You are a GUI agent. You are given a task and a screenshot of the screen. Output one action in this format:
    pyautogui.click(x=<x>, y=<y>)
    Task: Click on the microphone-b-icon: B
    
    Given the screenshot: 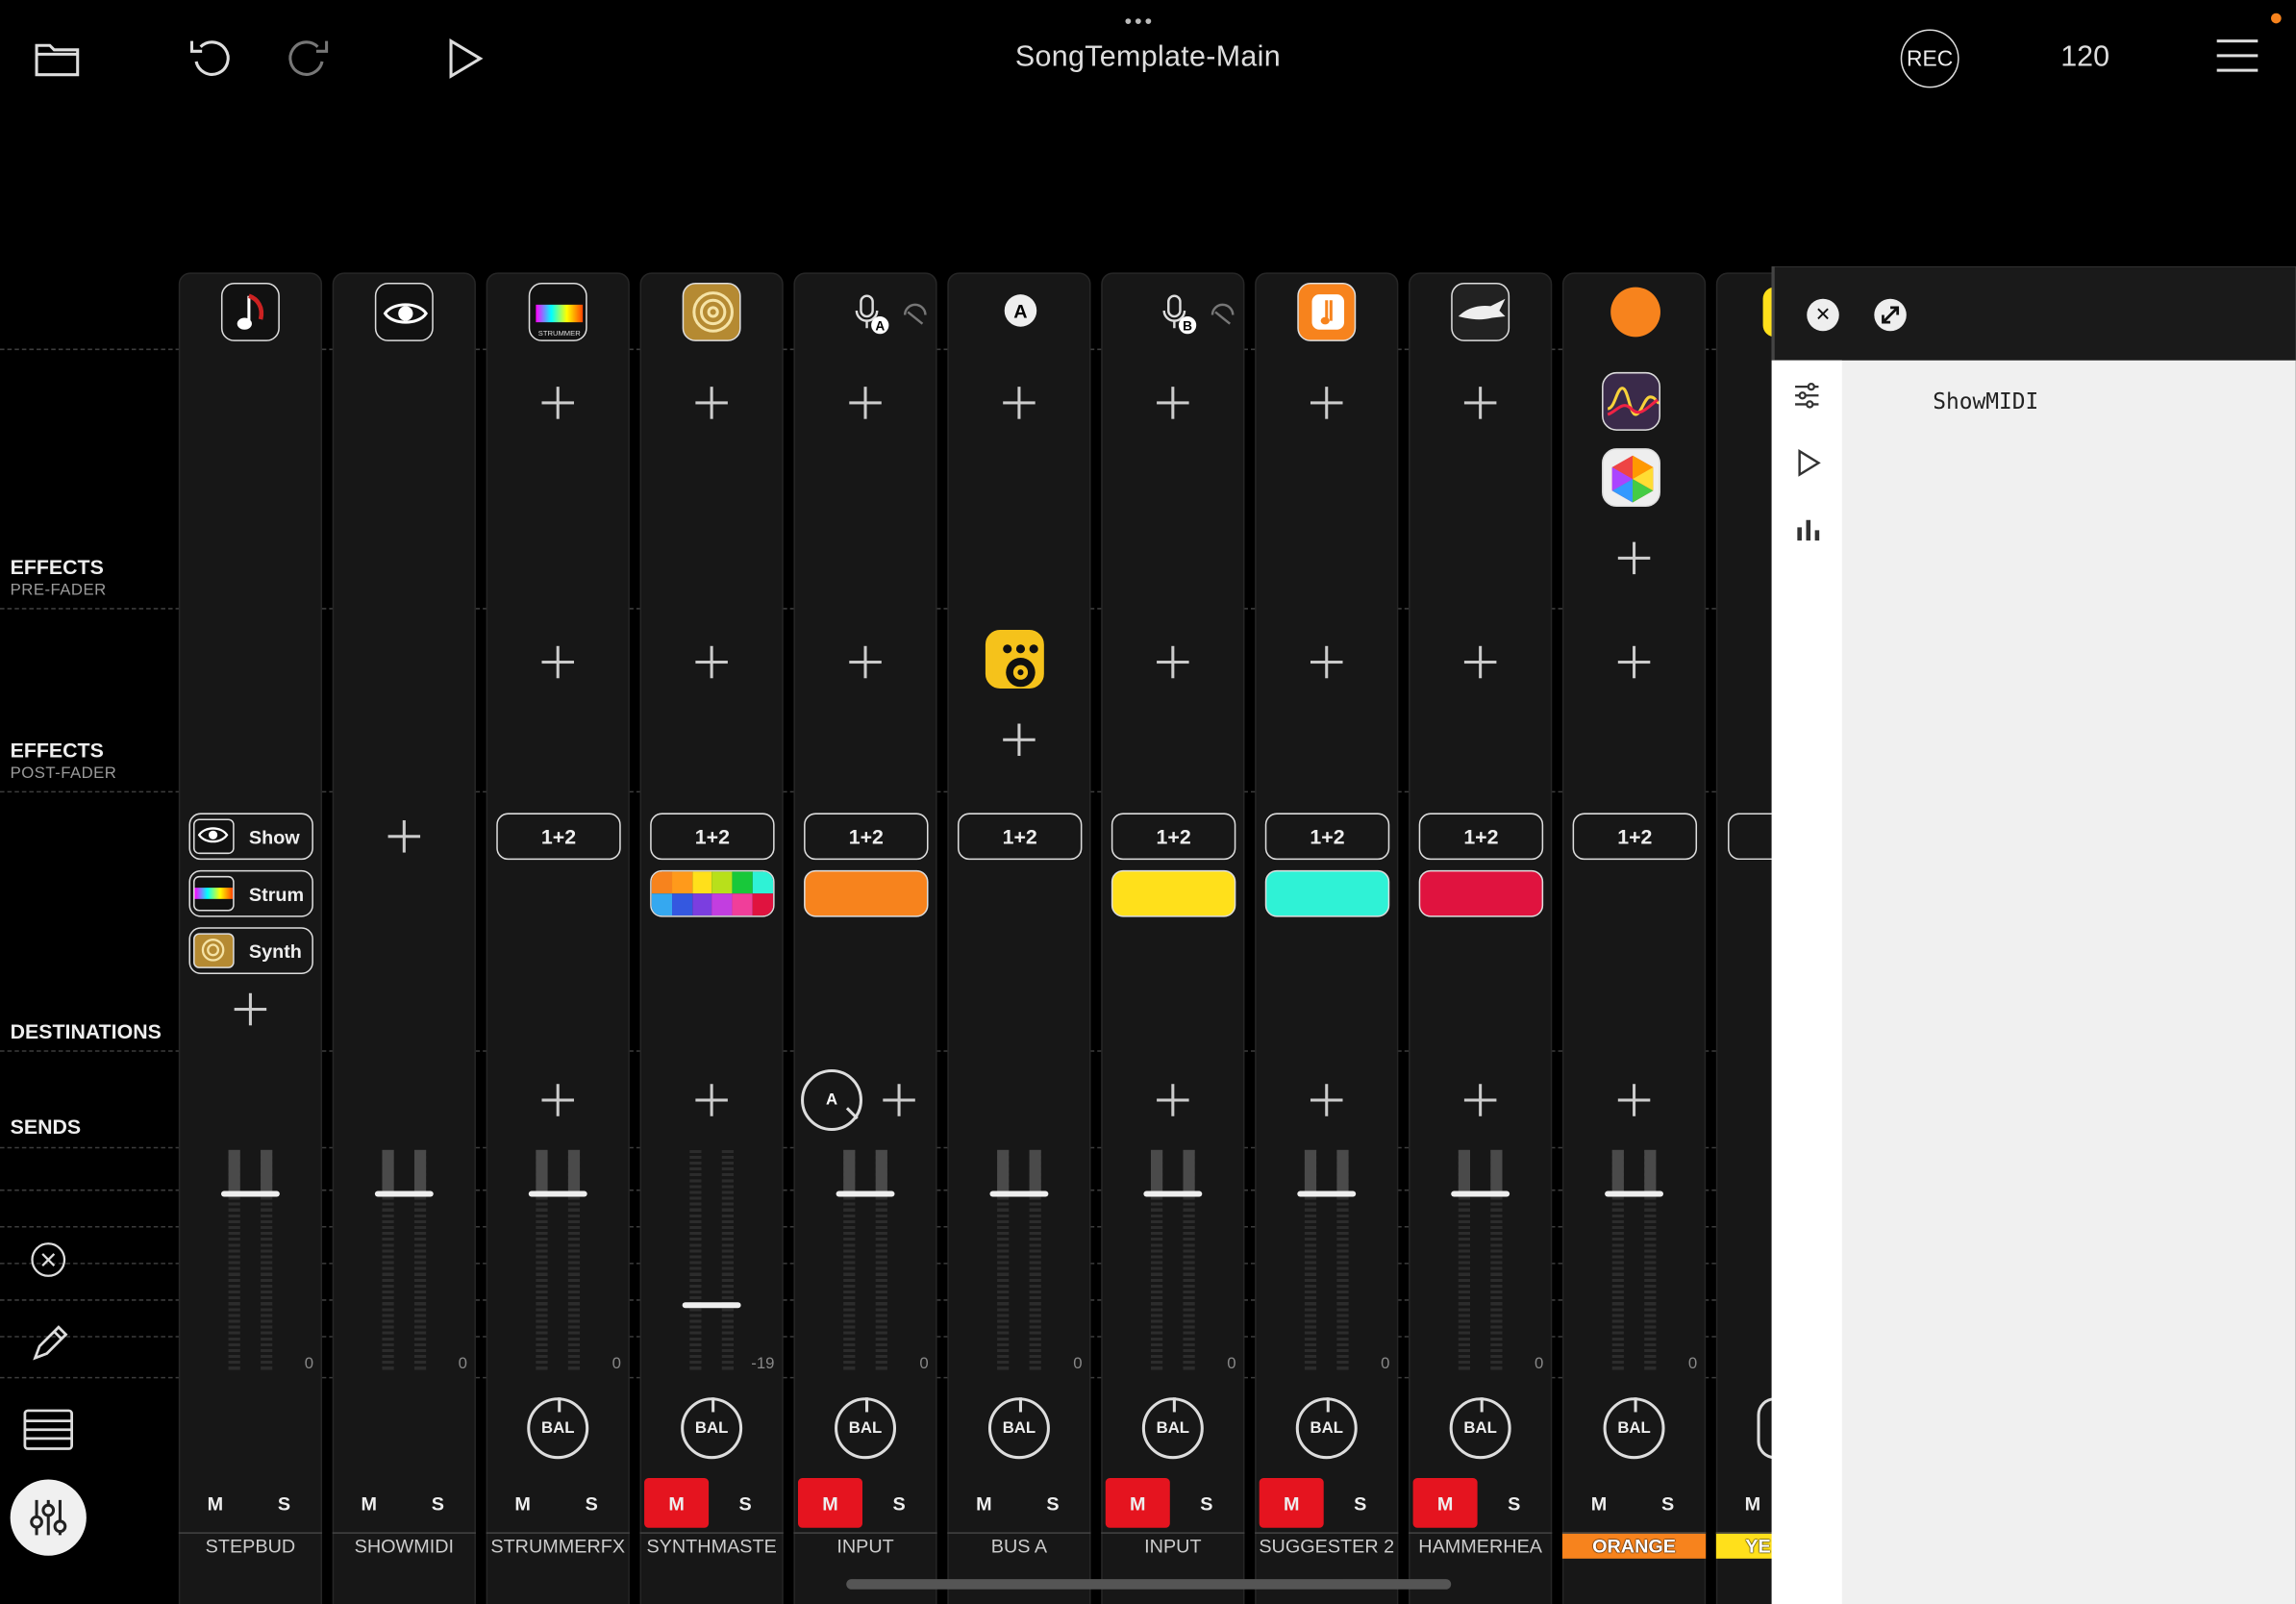 What is the action you would take?
    pyautogui.click(x=1199, y=318)
    